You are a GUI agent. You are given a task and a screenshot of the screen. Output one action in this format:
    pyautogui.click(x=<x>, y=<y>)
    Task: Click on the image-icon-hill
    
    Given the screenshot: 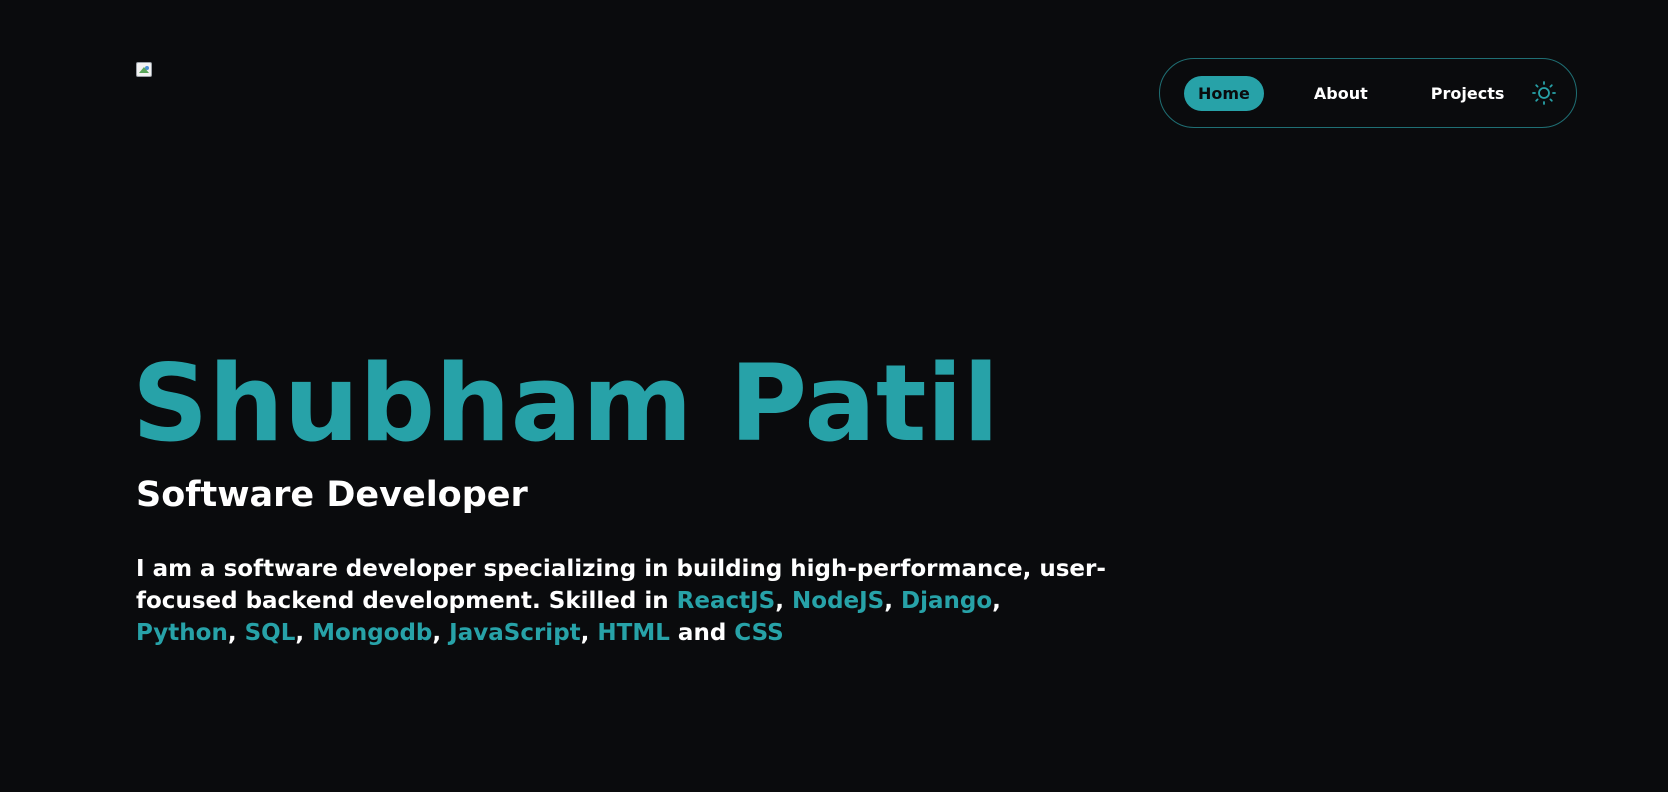 What is the action you would take?
    pyautogui.click(x=144, y=70)
    